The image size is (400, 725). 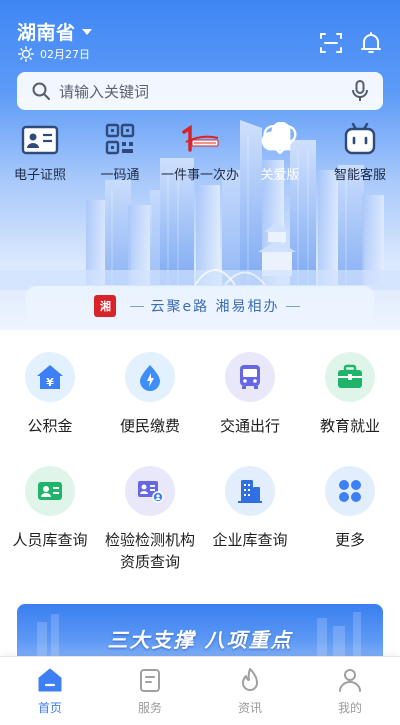 I want to click on service-enterprise-query: 企业库查询, so click(x=250, y=508).